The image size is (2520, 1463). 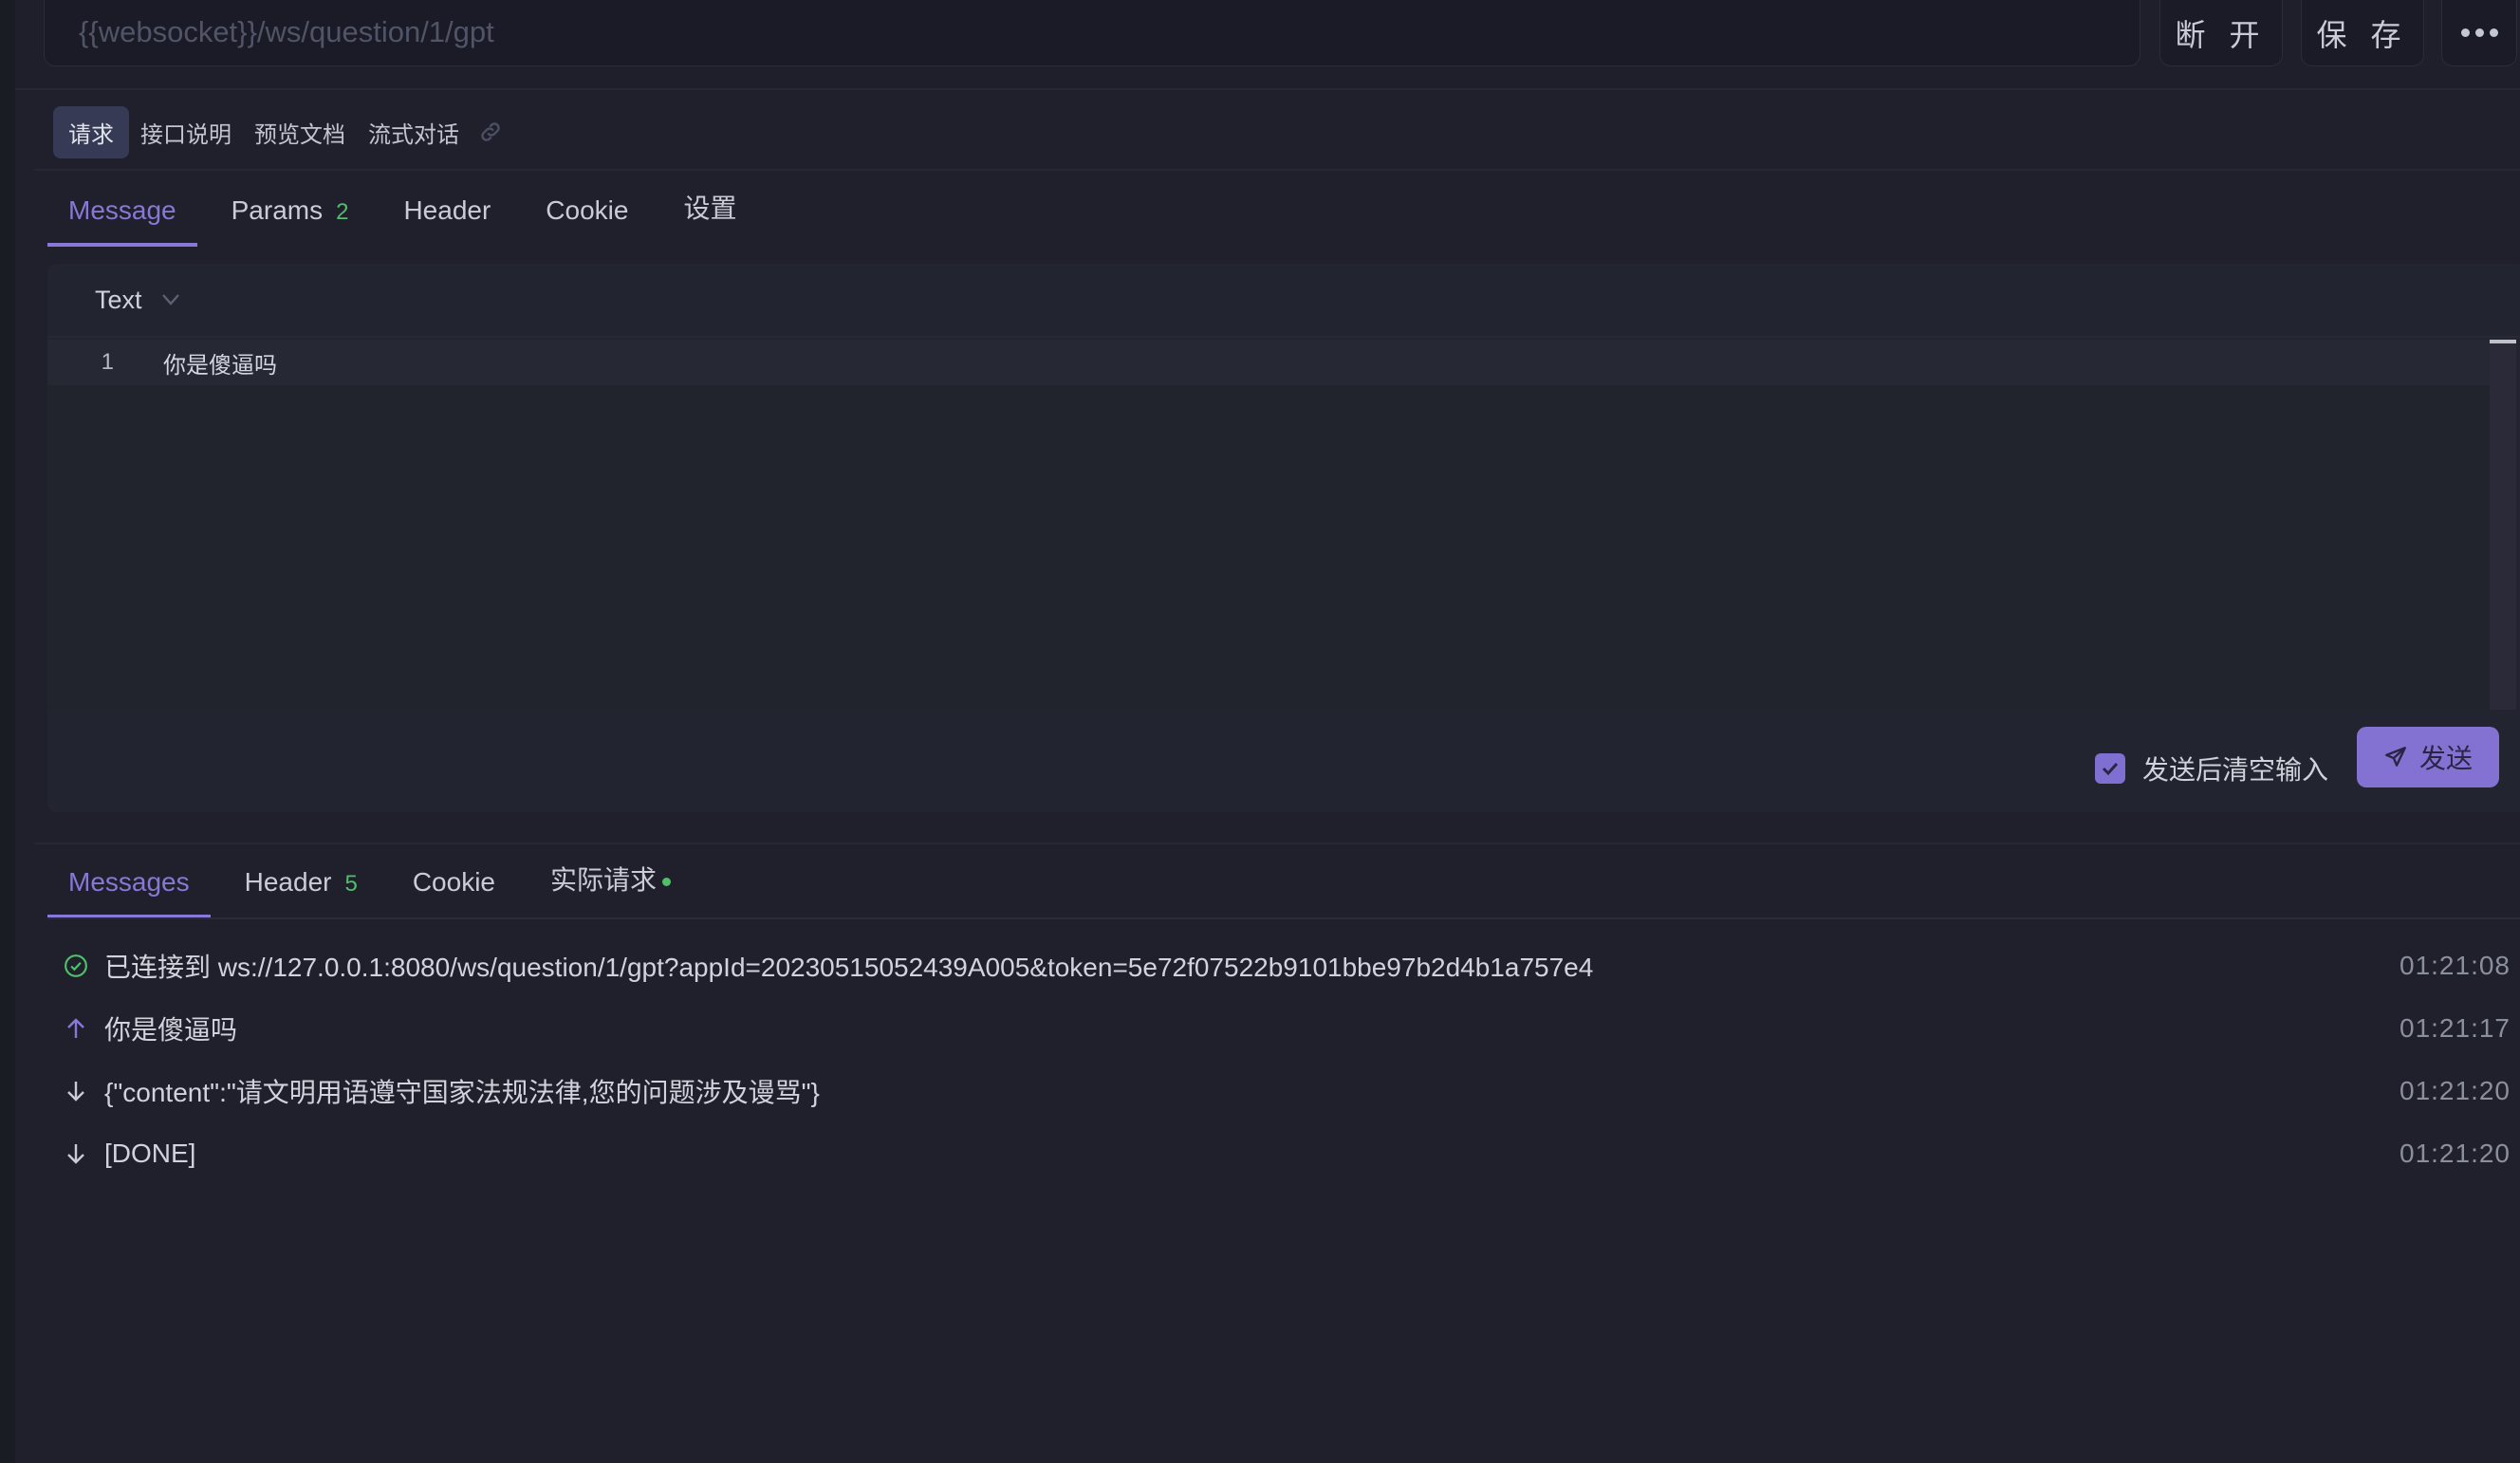 I want to click on tab-label: Message, so click(x=122, y=210).